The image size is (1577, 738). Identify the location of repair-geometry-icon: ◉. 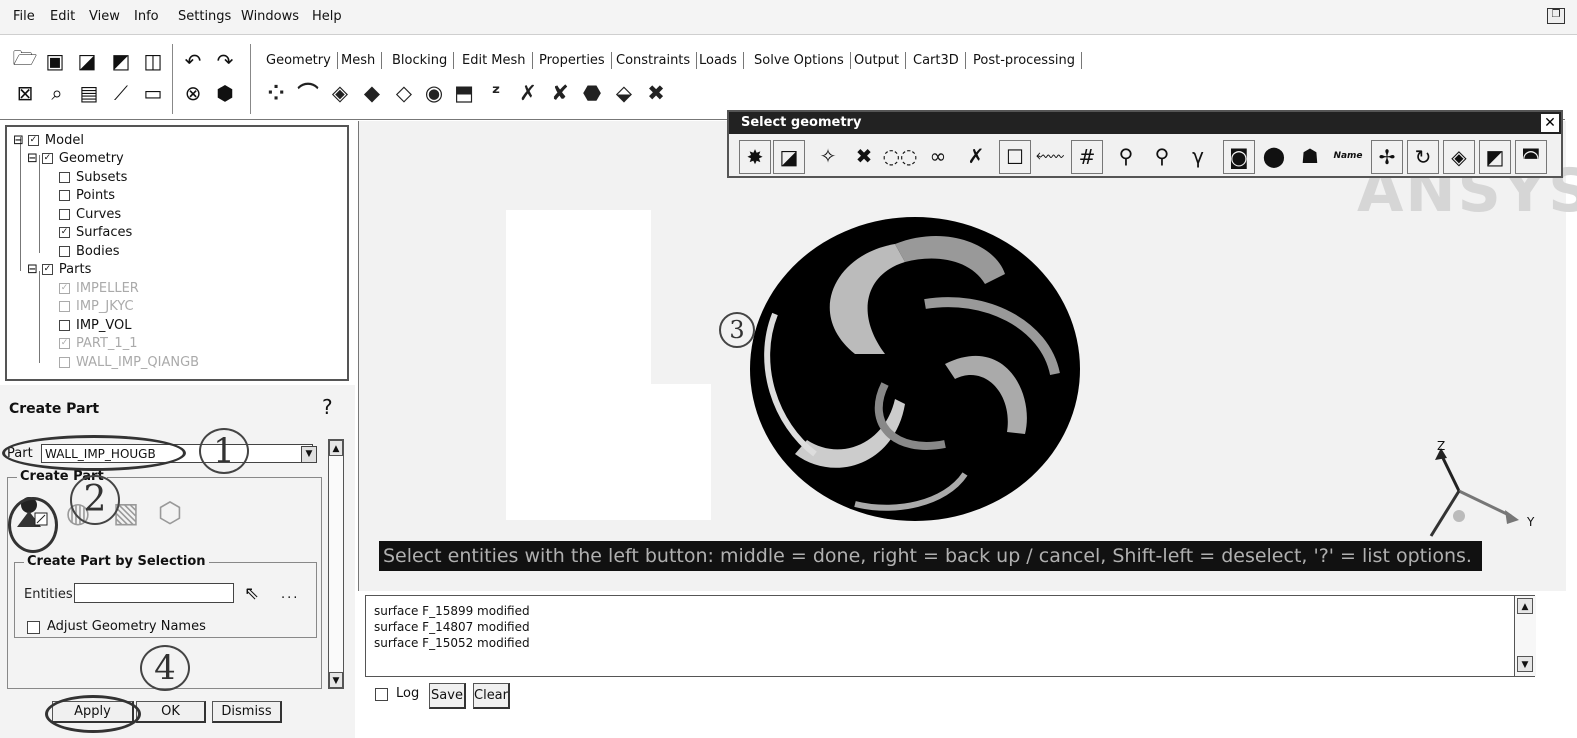
(434, 93).